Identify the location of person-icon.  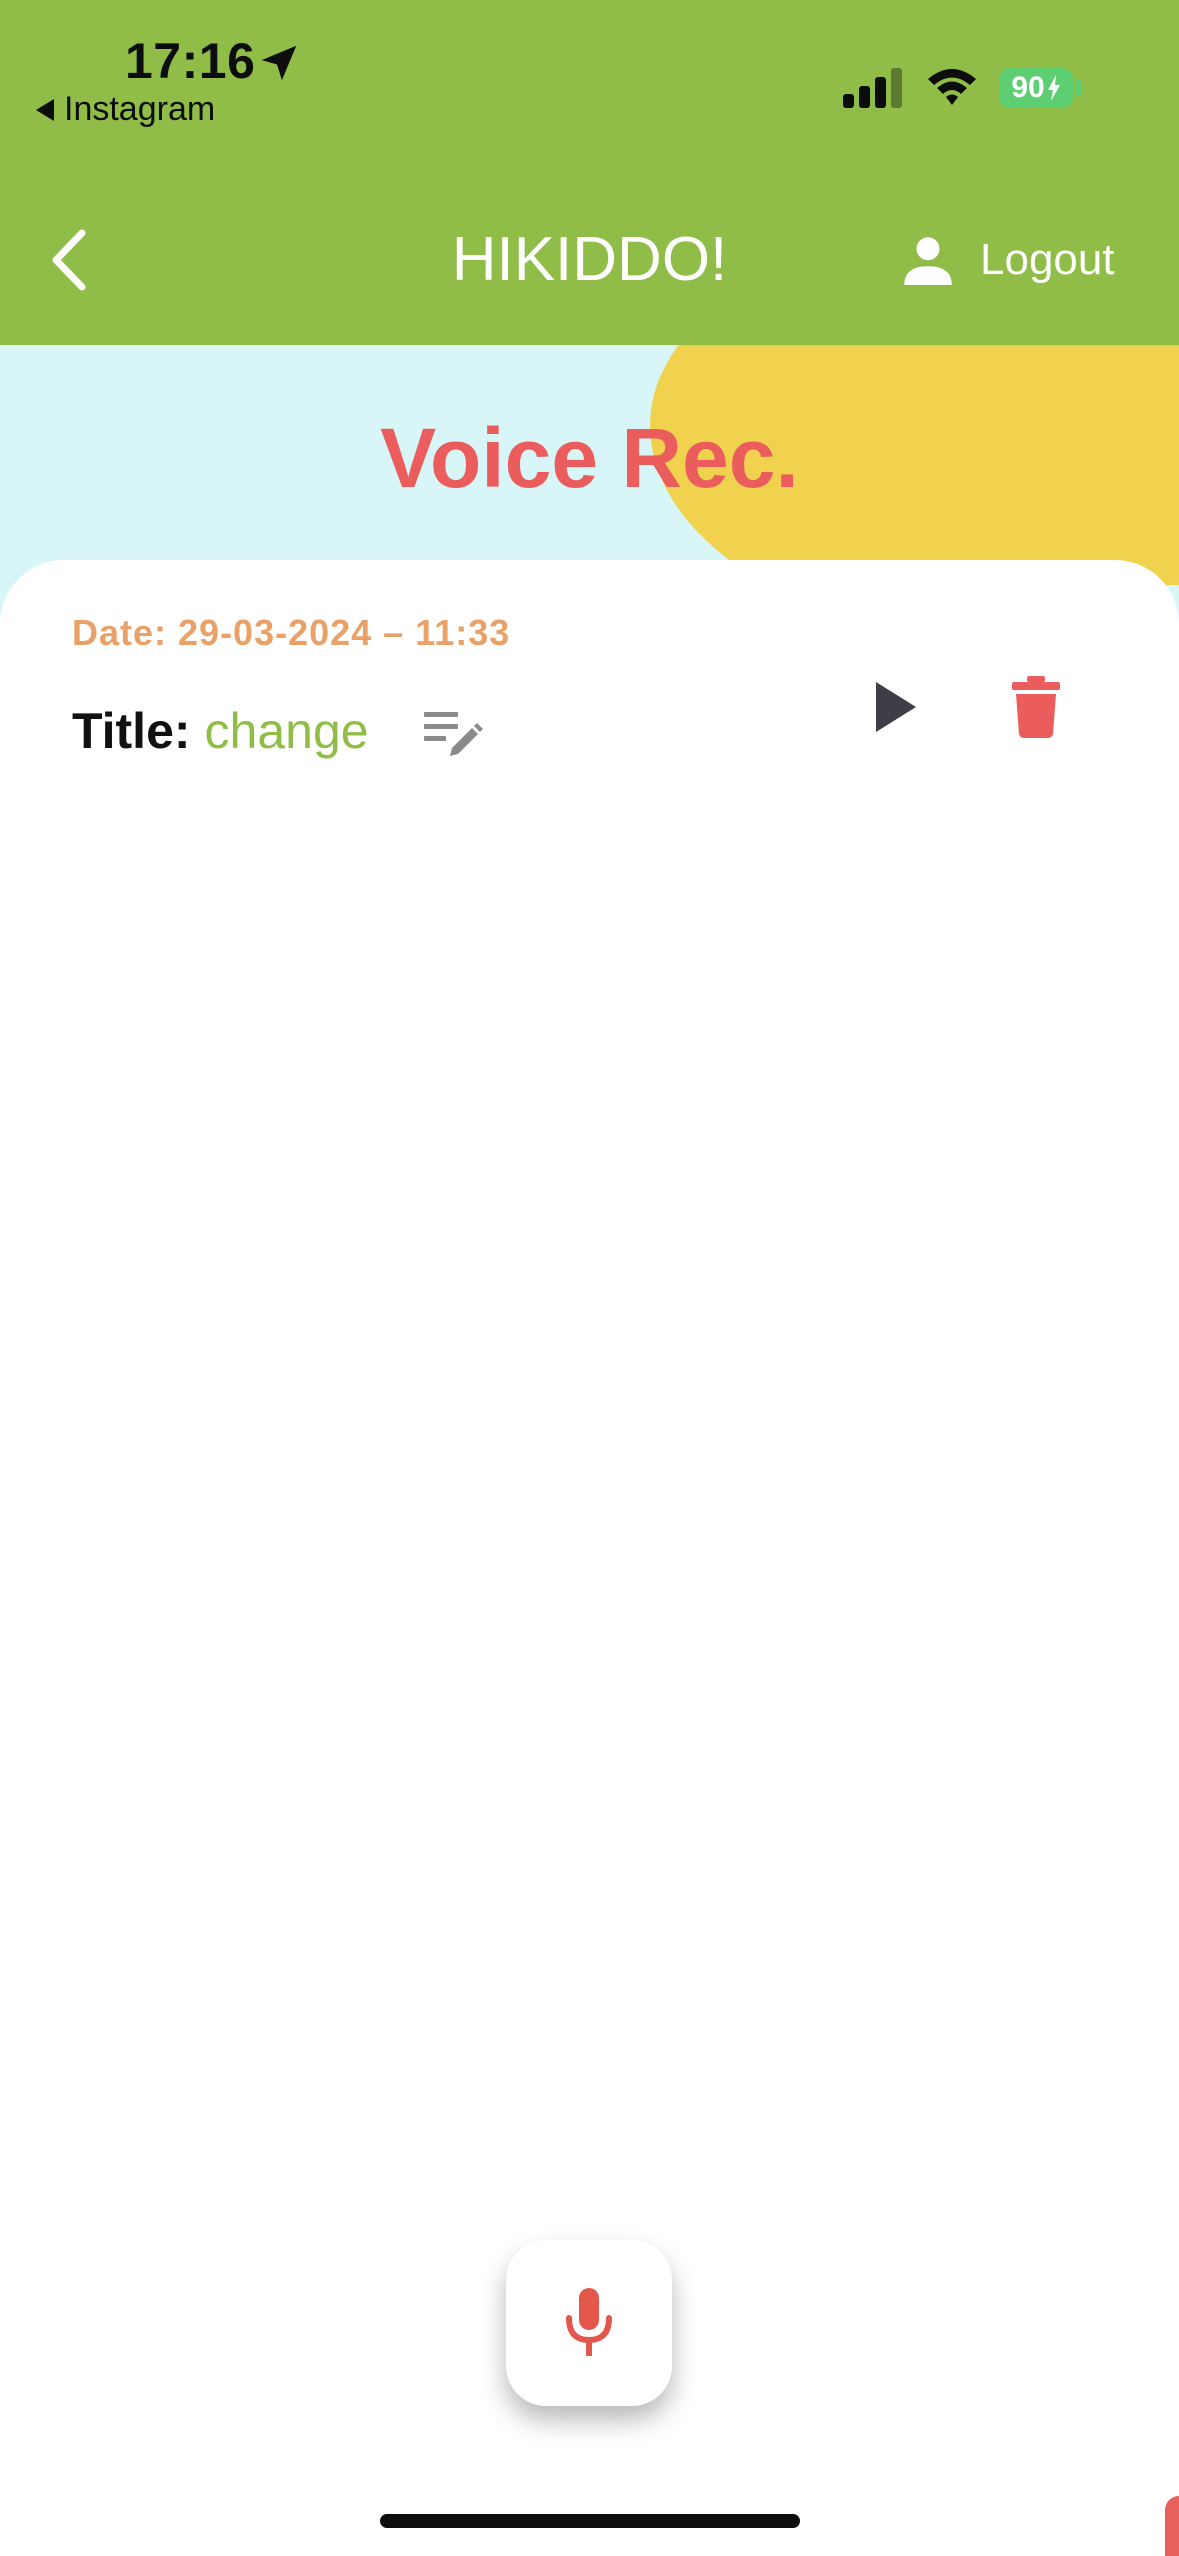
(928, 261).